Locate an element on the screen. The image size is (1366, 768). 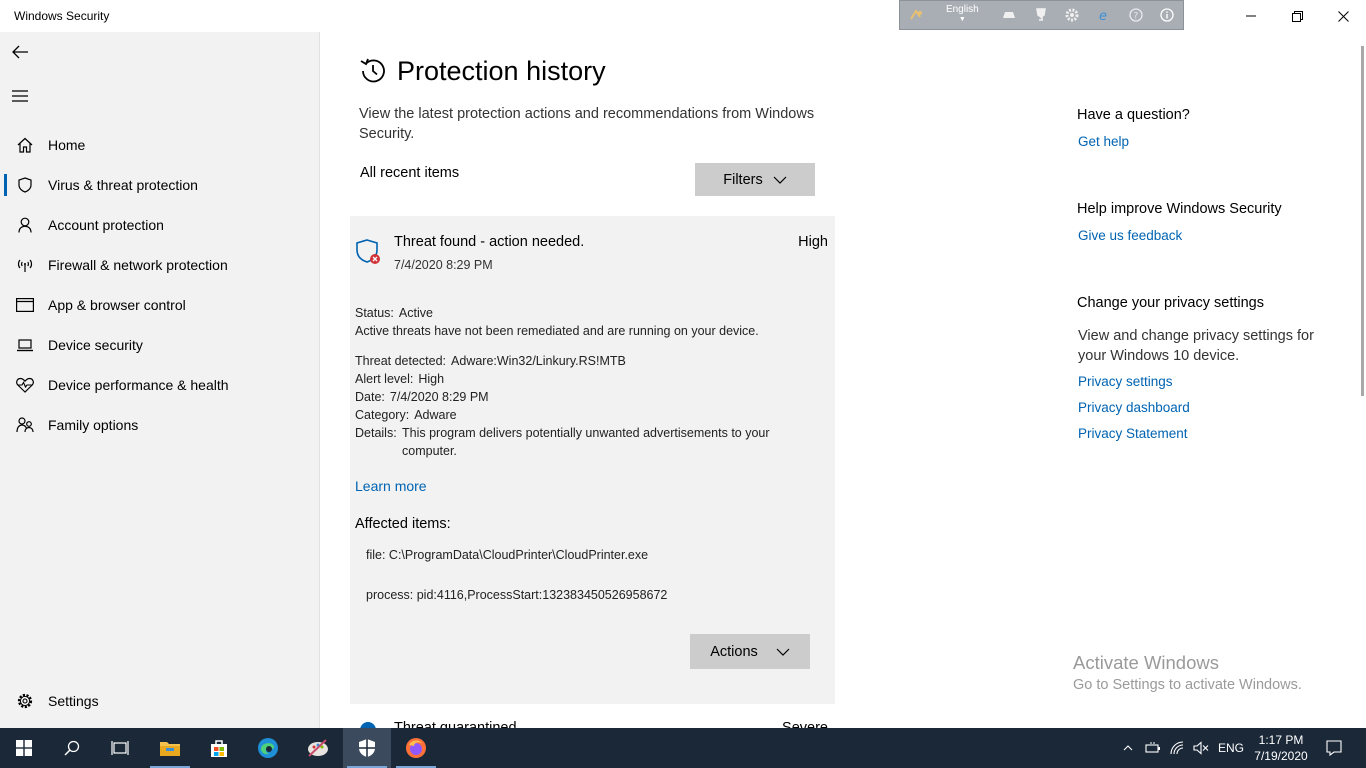
gear-icon is located at coordinates (1072, 15).